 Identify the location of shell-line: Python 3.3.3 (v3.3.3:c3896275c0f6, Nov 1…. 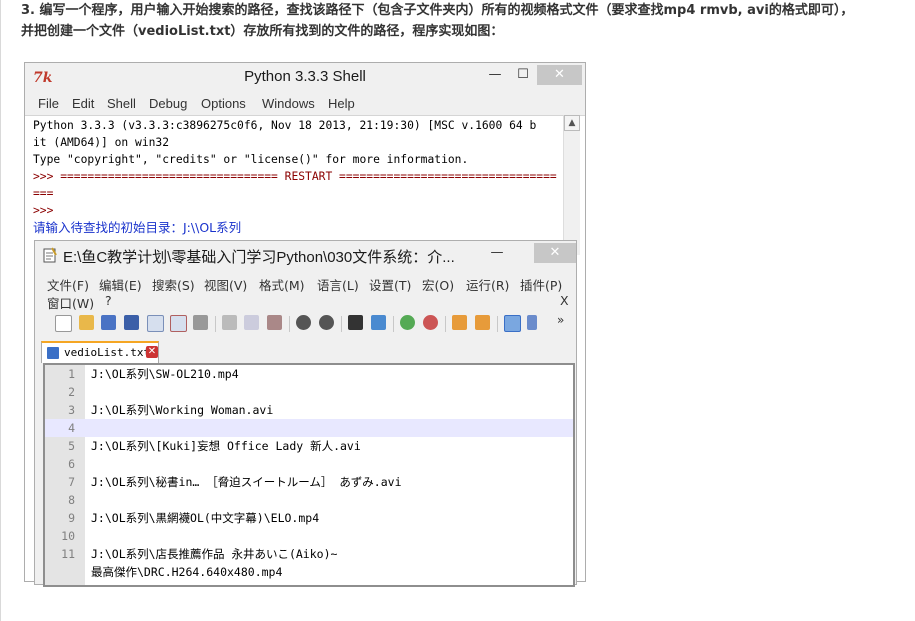
(285, 125).